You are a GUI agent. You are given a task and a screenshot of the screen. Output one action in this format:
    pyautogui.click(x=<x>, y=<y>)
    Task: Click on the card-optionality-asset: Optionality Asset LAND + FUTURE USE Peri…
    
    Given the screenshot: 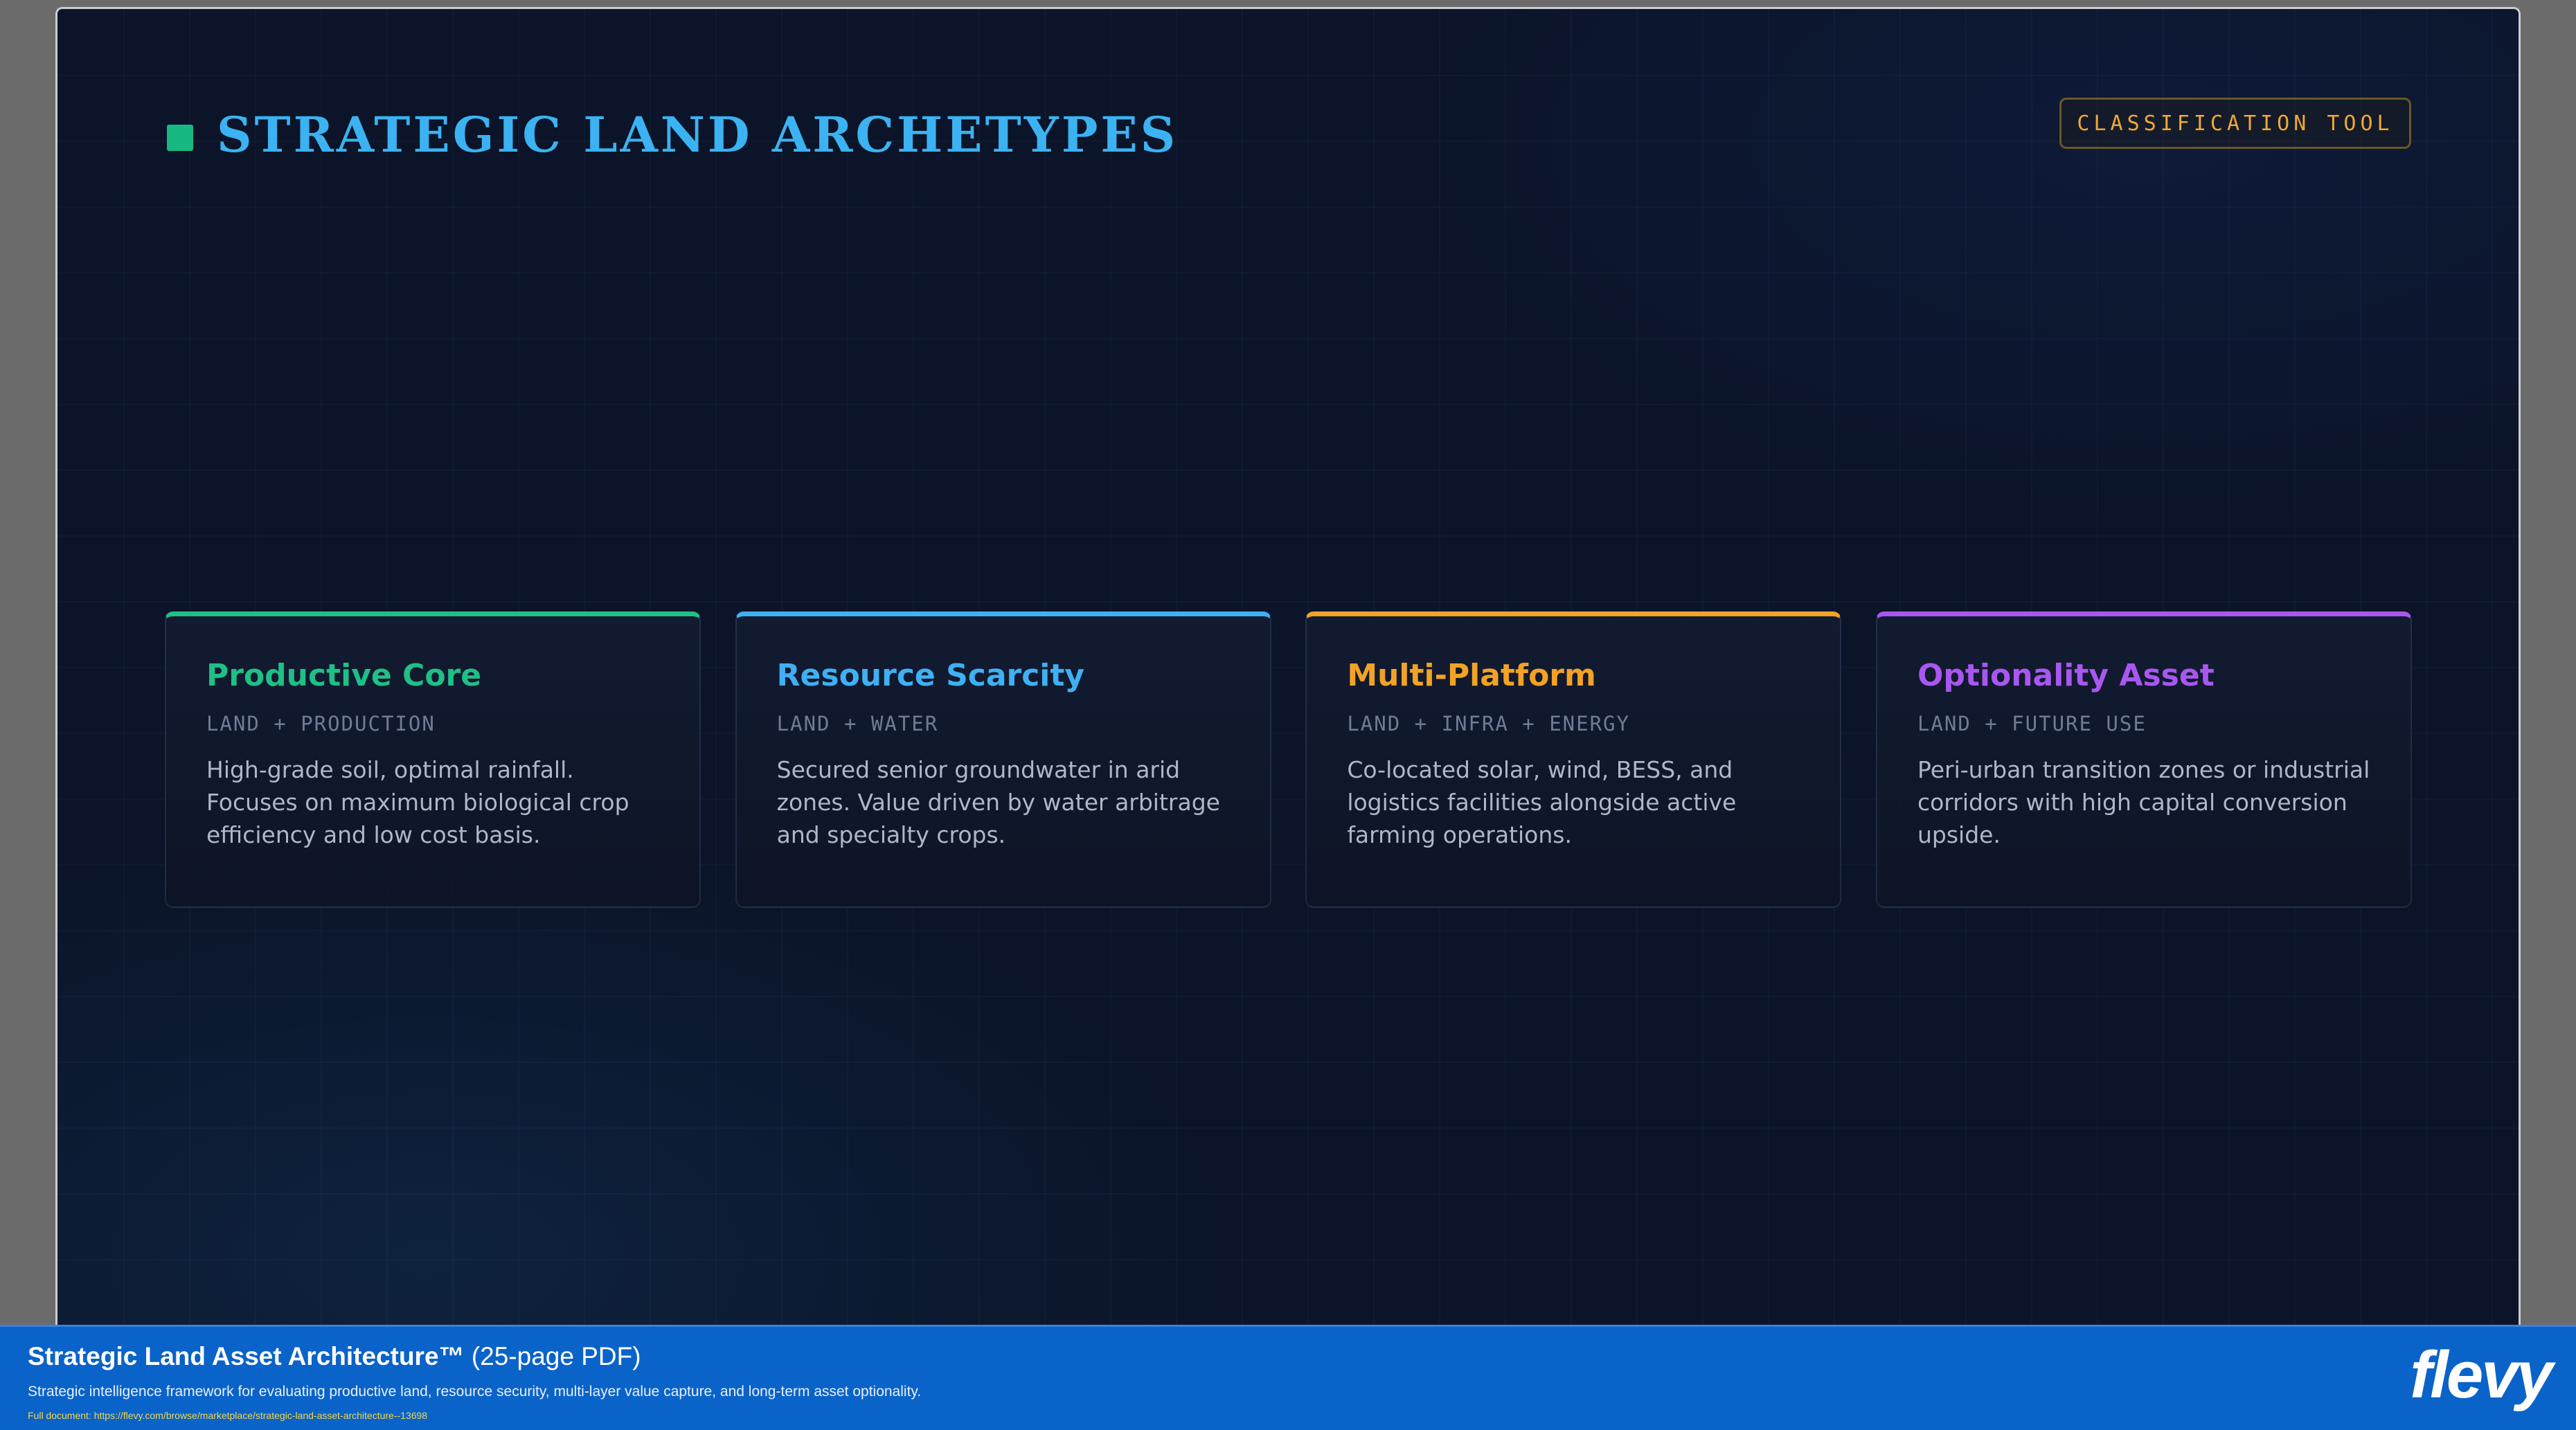 What is the action you would take?
    pyautogui.click(x=2143, y=759)
    